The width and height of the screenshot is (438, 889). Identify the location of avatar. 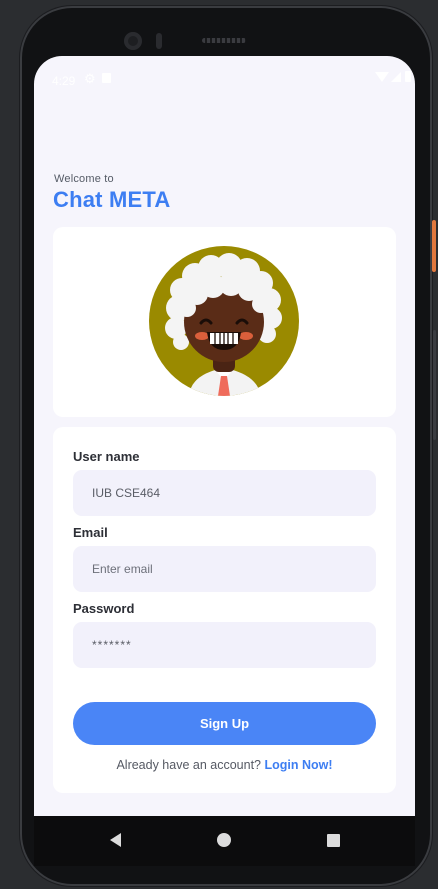
(224, 321).